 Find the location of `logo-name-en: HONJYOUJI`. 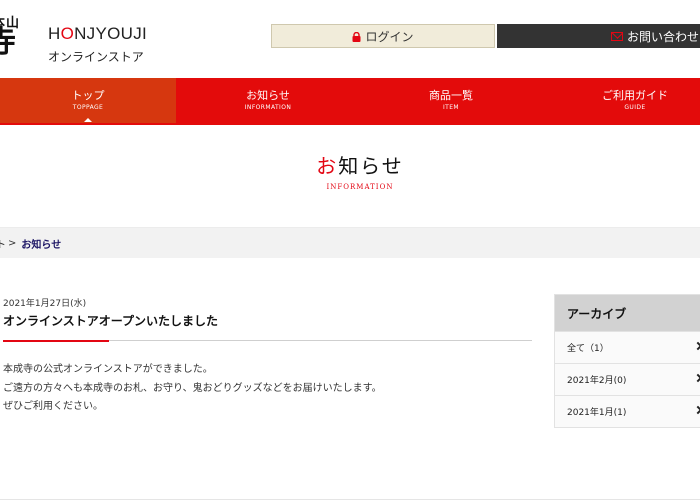

logo-name-en: HONJYOUJI is located at coordinates (97, 34).